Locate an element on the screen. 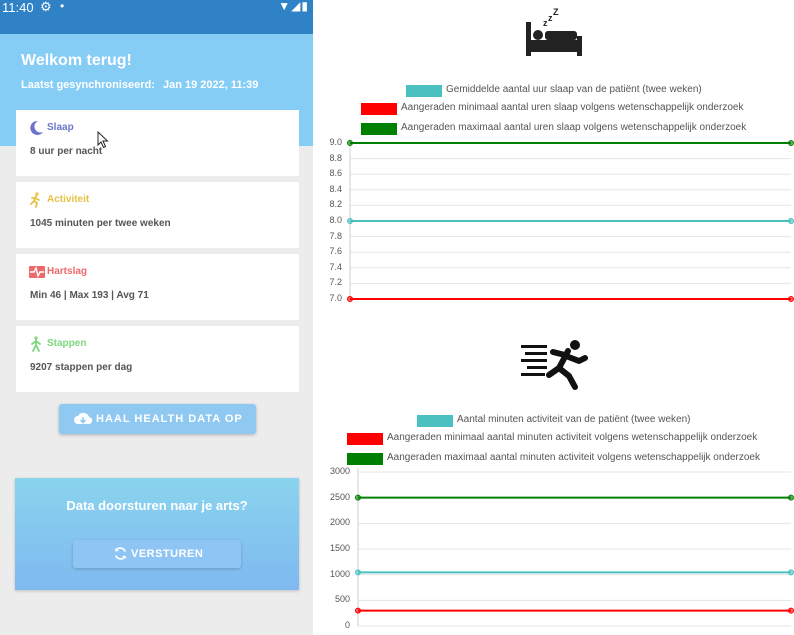 This screenshot has width=794, height=635. card-title: Activiteit is located at coordinates (68, 199).